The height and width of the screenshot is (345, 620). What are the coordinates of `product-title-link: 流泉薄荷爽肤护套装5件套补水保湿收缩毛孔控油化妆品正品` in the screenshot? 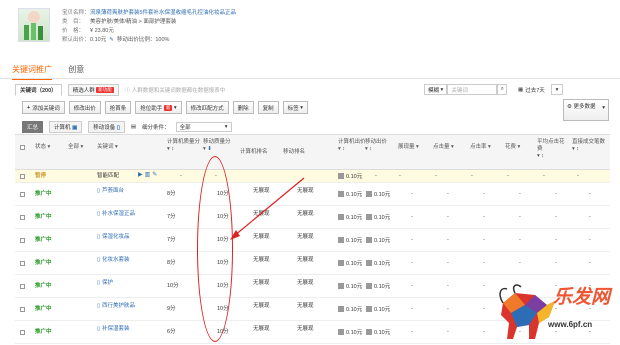 It's located at (163, 13).